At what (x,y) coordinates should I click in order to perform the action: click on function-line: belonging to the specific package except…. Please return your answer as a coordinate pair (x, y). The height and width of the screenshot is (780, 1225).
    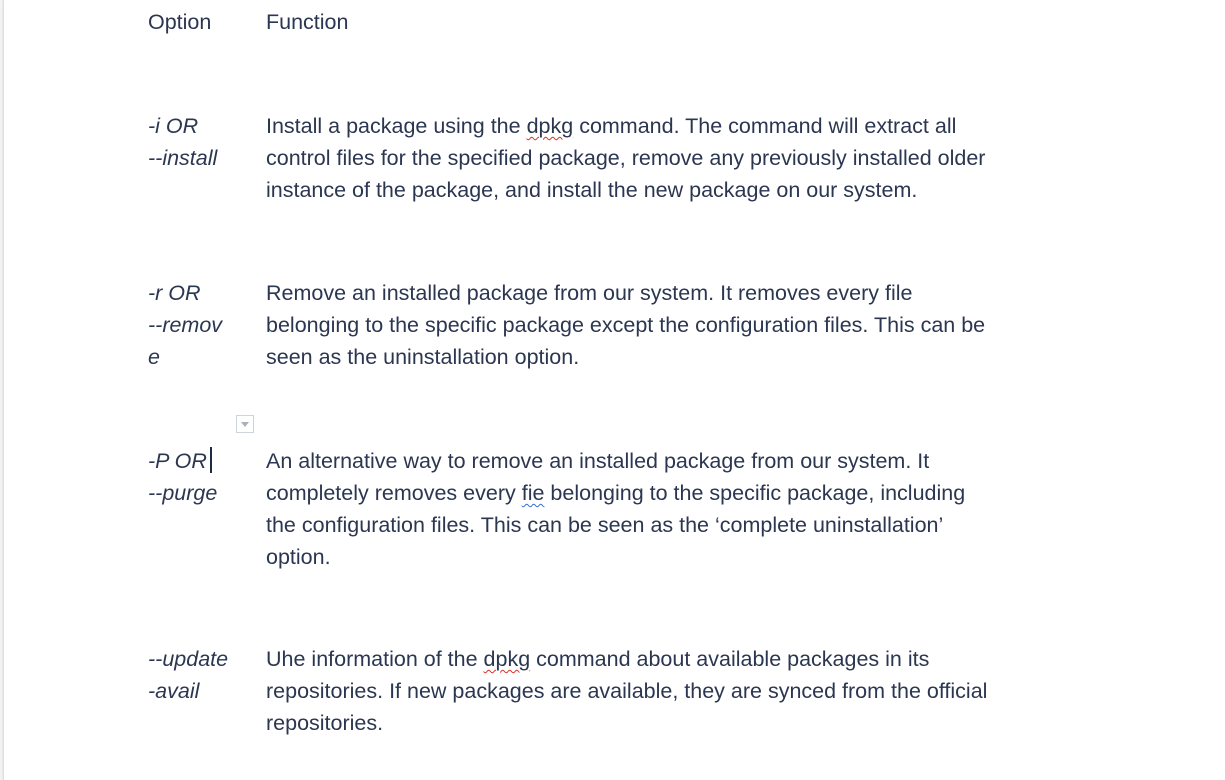
    Looking at the image, I should click on (626, 325).